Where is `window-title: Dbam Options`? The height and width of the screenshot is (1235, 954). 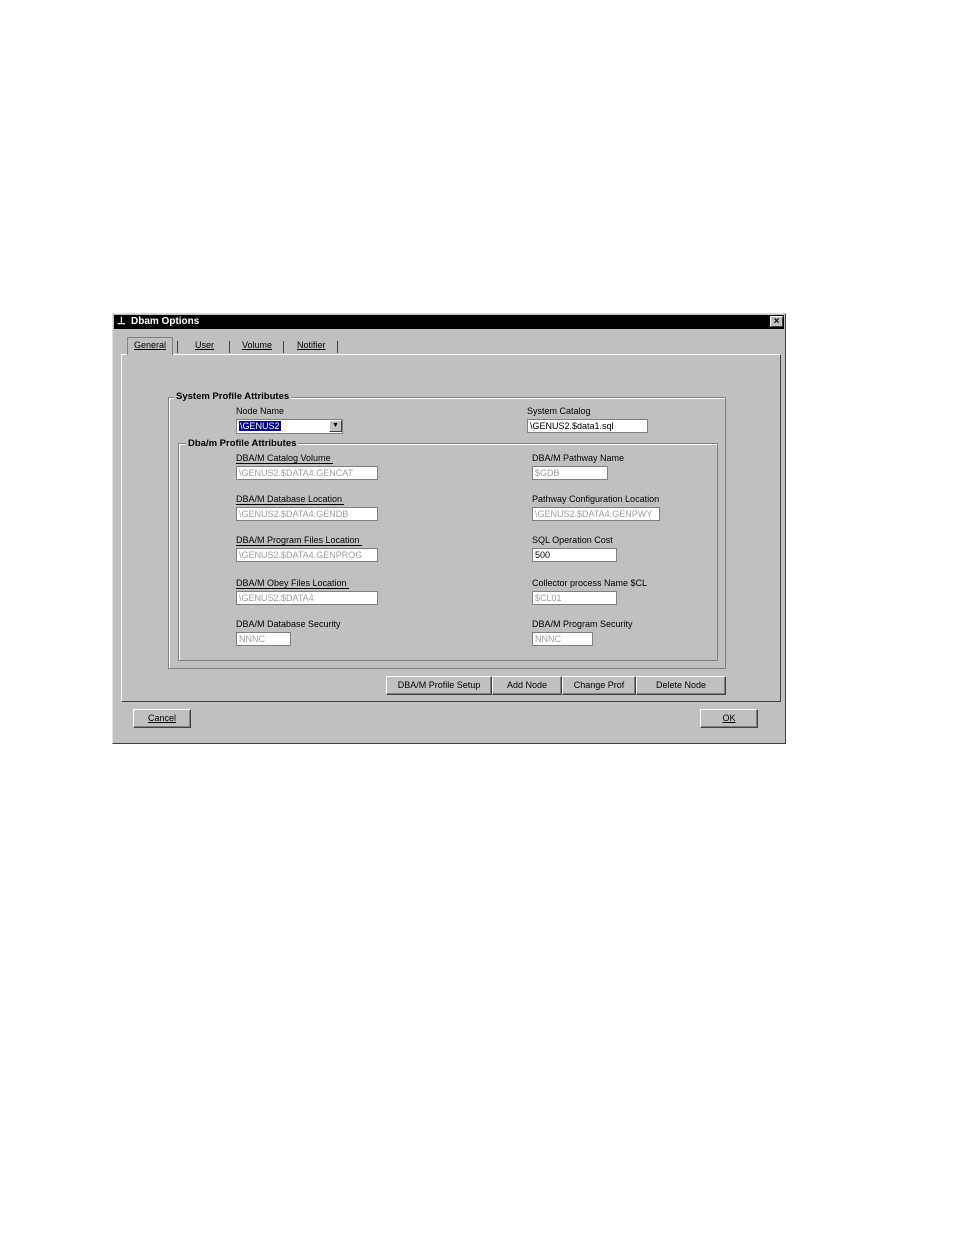 window-title: Dbam Options is located at coordinates (165, 321).